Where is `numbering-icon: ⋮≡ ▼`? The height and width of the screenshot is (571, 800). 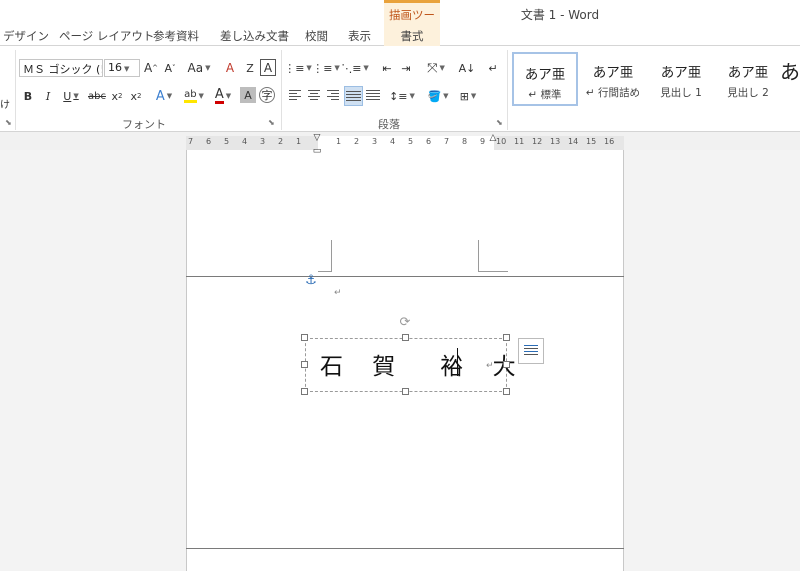
numbering-icon: ⋮≡ ▼ is located at coordinates (326, 68).